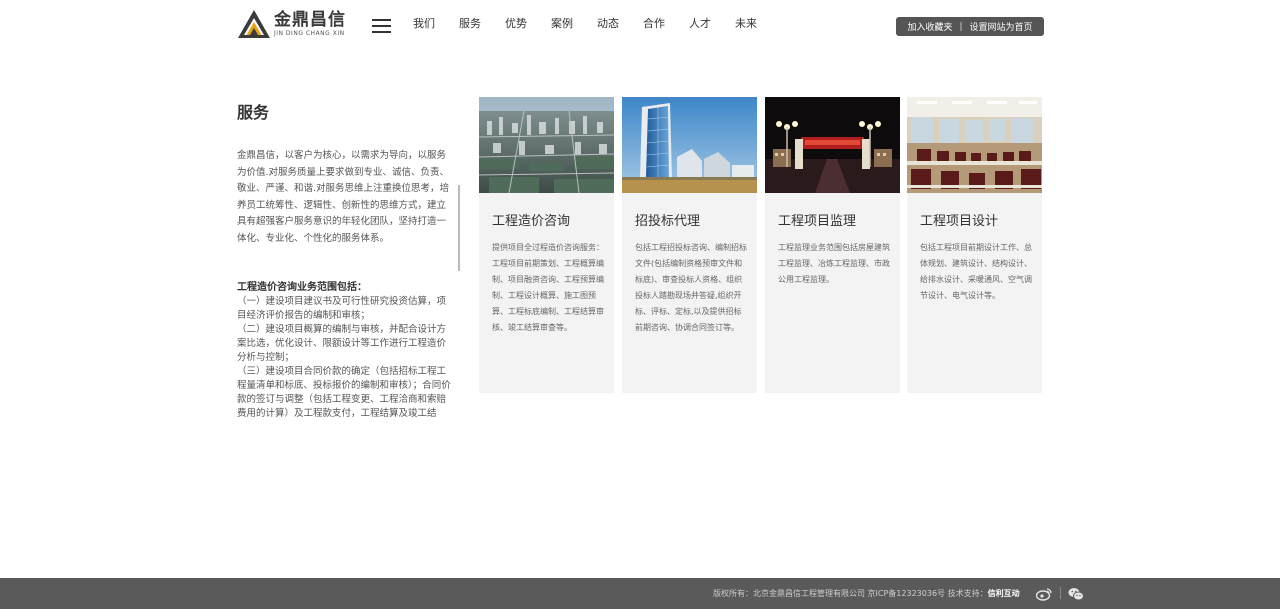 The image size is (1280, 609). What do you see at coordinates (746, 24) in the screenshot?
I see `nav-item-weilai: 未来` at bounding box center [746, 24].